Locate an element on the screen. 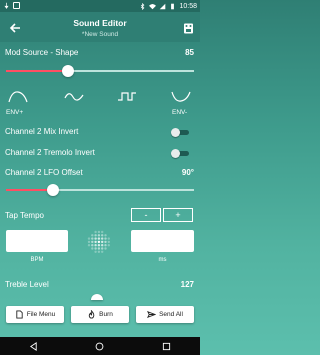 The image size is (320, 355). status-time: 10:58 is located at coordinates (188, 6).